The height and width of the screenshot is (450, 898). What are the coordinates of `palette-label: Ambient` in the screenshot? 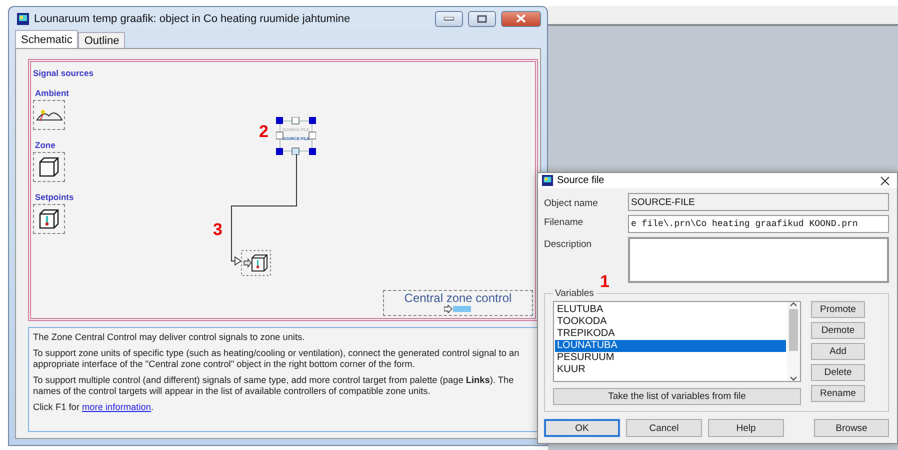 It's located at (52, 93).